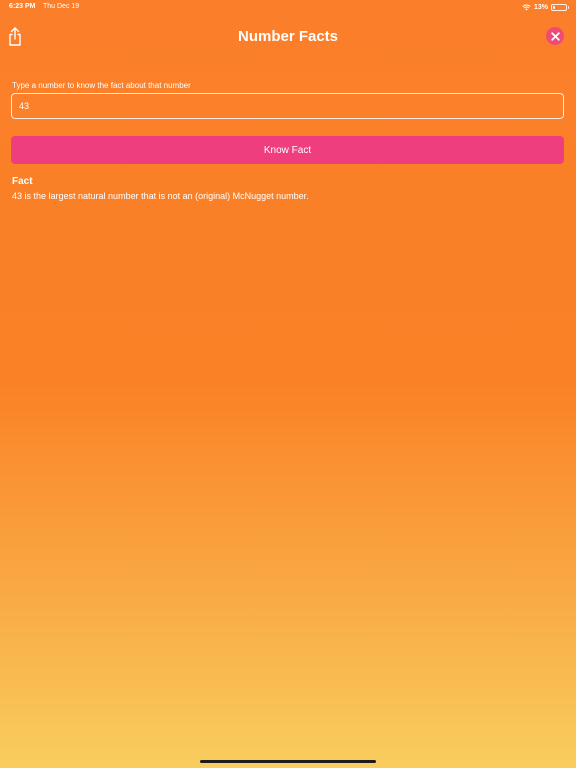 This screenshot has height=768, width=576. I want to click on page-title: Number Facts, so click(288, 36).